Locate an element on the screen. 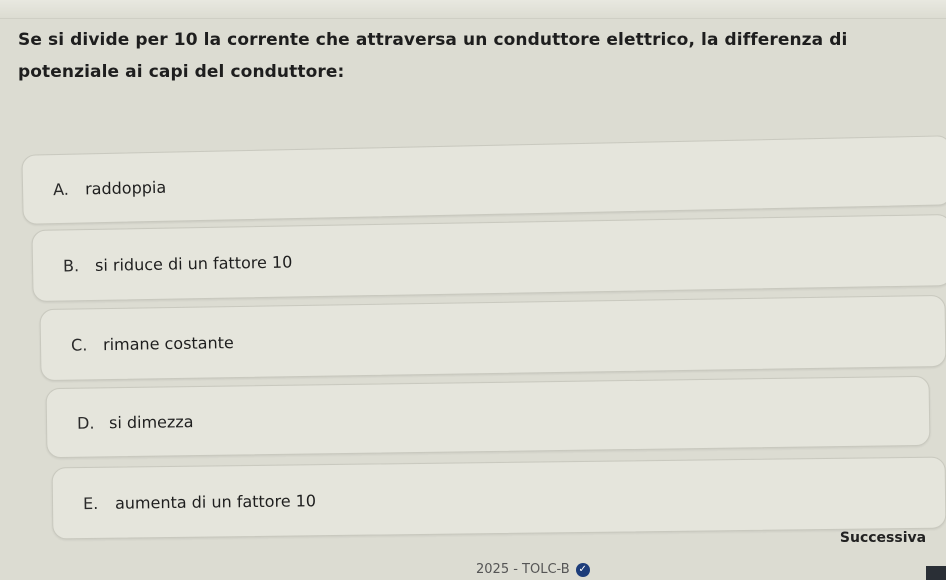 Image resolution: width=946 pixels, height=580 pixels. option-label: rimane costante is located at coordinates (168, 343).